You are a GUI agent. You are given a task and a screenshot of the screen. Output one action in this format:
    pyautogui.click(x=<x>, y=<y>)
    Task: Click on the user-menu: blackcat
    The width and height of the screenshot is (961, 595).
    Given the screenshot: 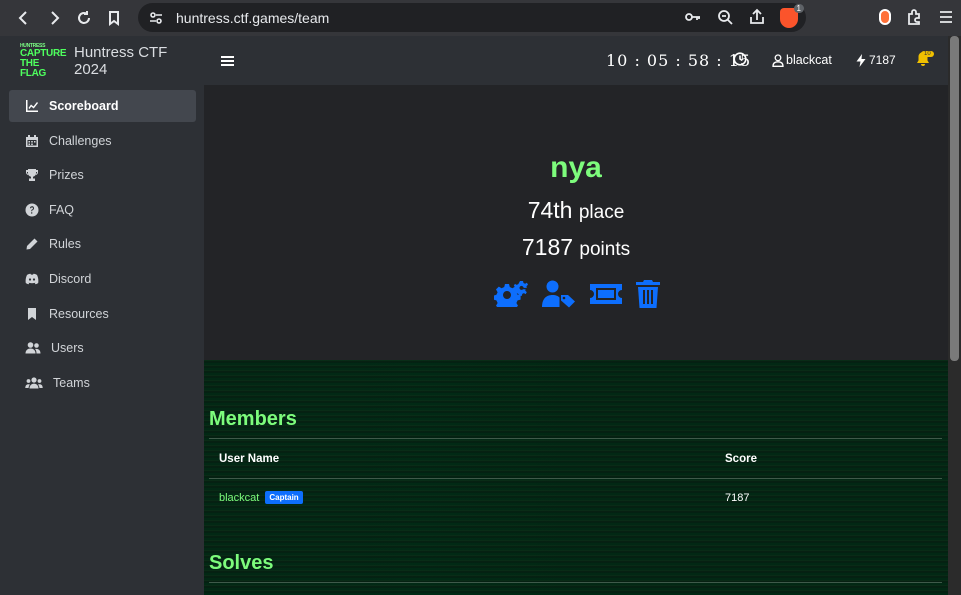 What is the action you would take?
    pyautogui.click(x=802, y=60)
    